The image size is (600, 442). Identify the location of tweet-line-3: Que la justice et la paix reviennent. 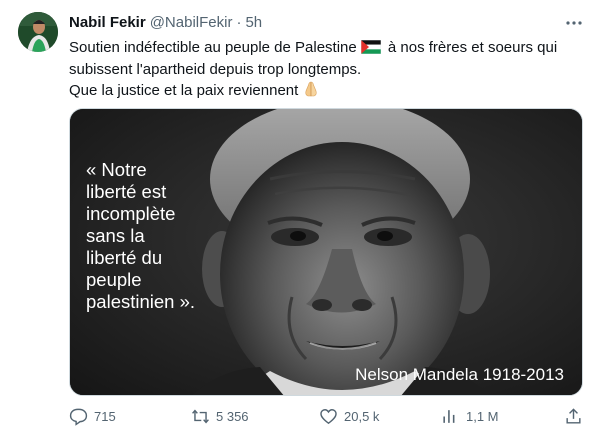
(326, 92).